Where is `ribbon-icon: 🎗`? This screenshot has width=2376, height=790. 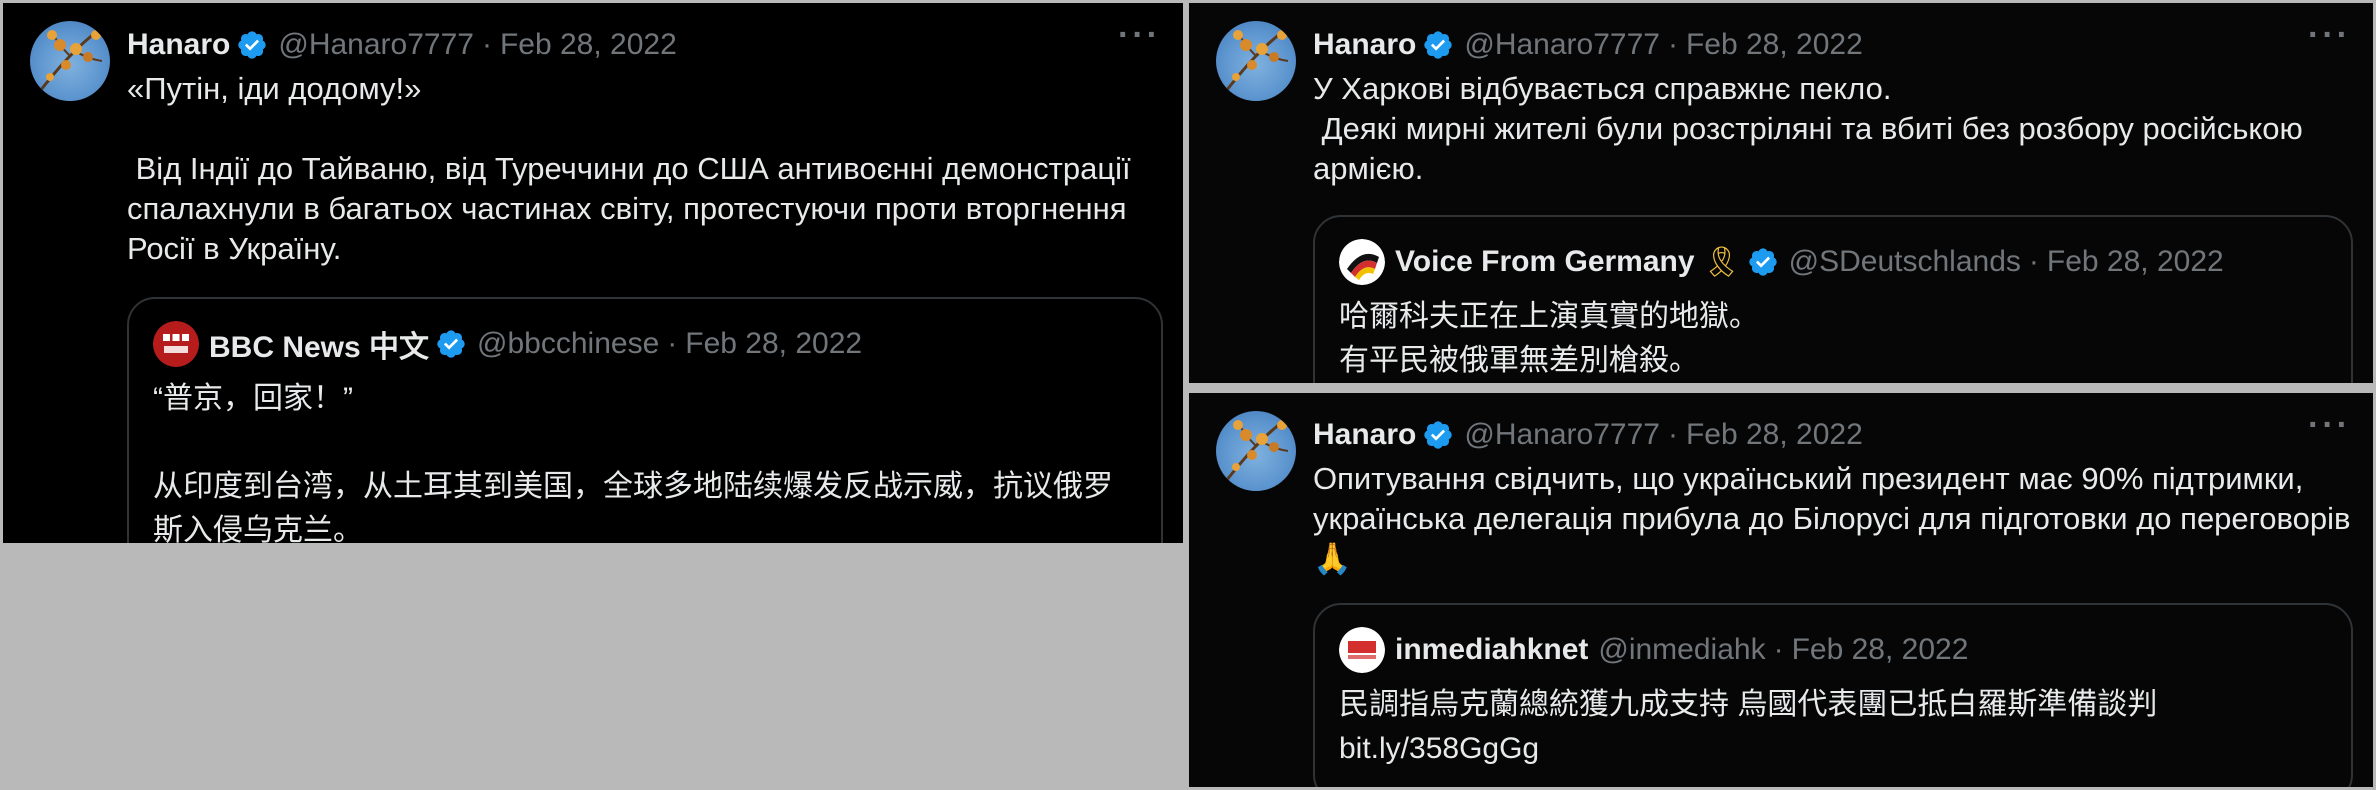 ribbon-icon: 🎗 is located at coordinates (1721, 262).